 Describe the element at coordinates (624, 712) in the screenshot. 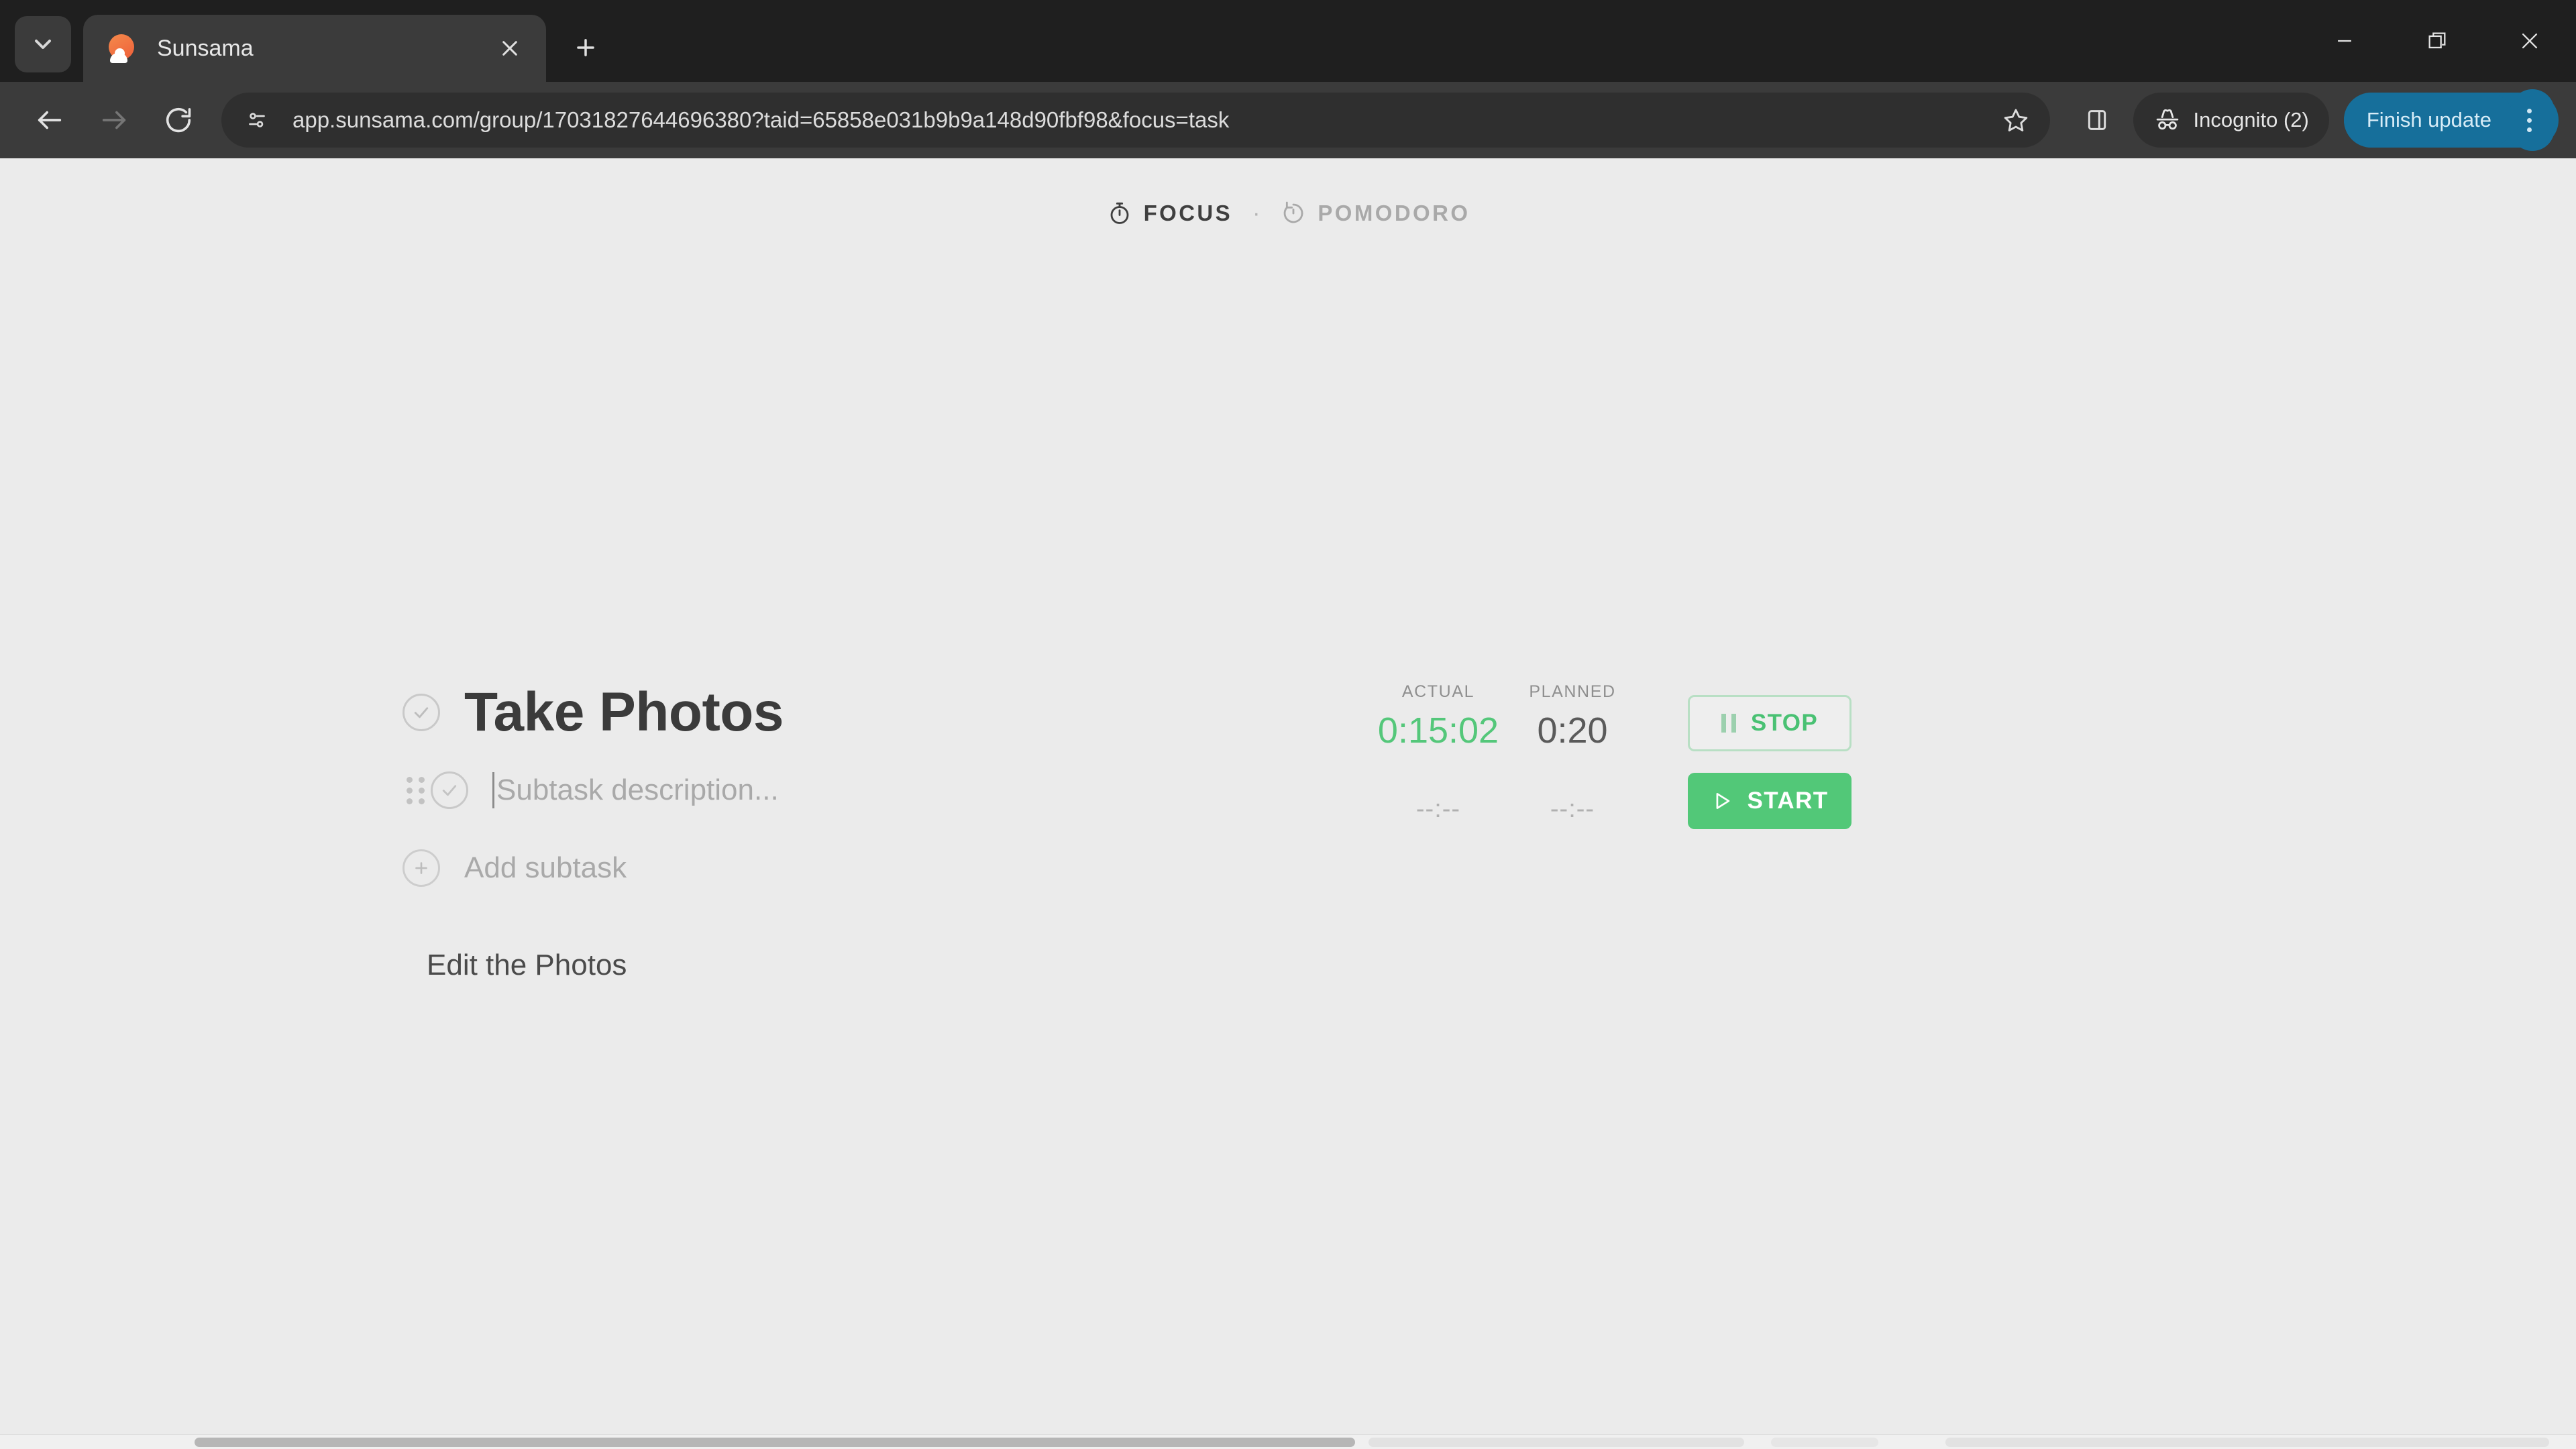

I see `task-title: Take Photos` at that location.